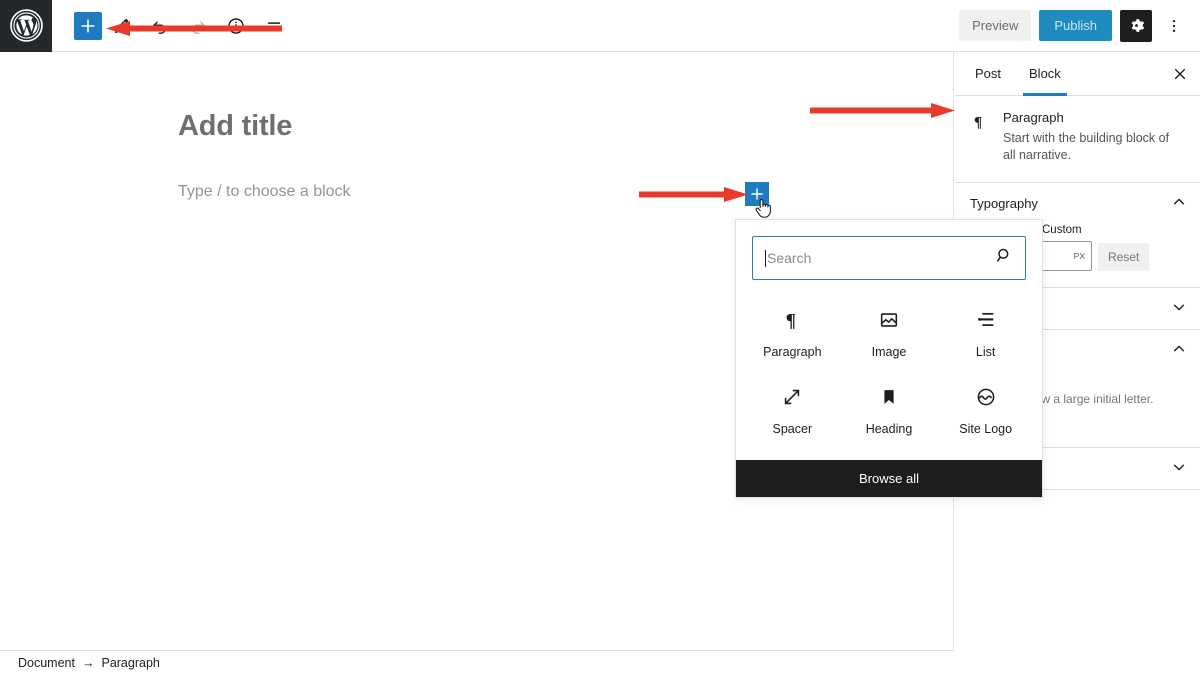 The width and height of the screenshot is (1200, 674). I want to click on block-search-placeholder: Search, so click(789, 258).